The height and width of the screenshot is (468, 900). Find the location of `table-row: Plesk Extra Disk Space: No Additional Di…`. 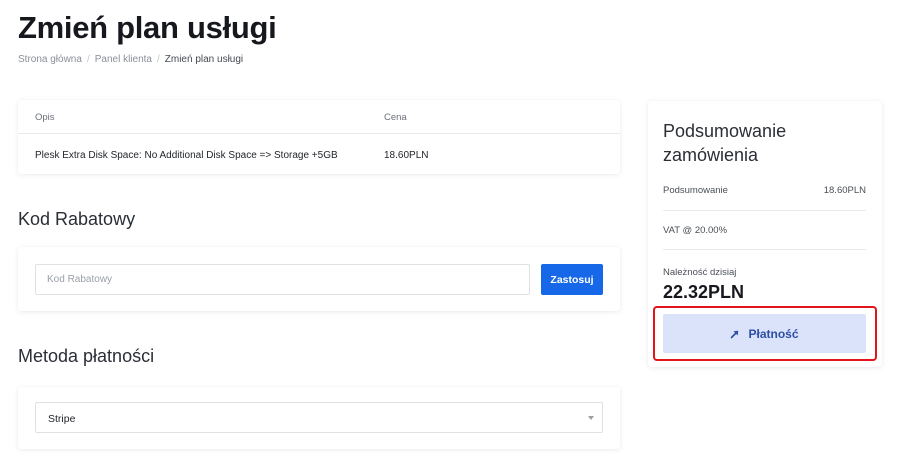

table-row: Plesk Extra Disk Space: No Additional Di… is located at coordinates (319, 154).